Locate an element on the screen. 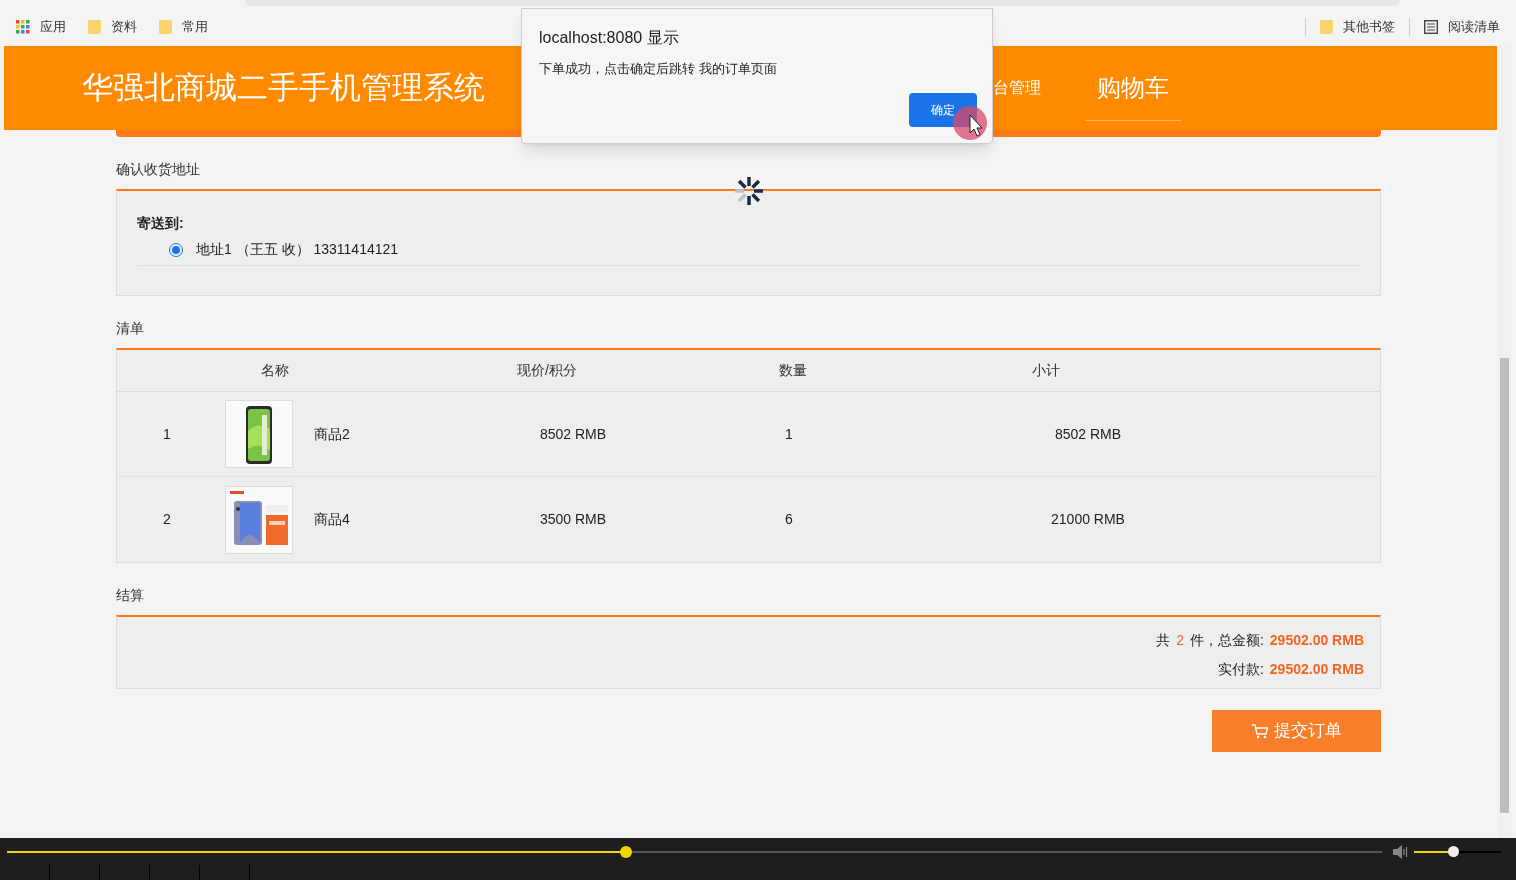 This screenshot has height=880, width=1516. cart-icon is located at coordinates (1259, 731).